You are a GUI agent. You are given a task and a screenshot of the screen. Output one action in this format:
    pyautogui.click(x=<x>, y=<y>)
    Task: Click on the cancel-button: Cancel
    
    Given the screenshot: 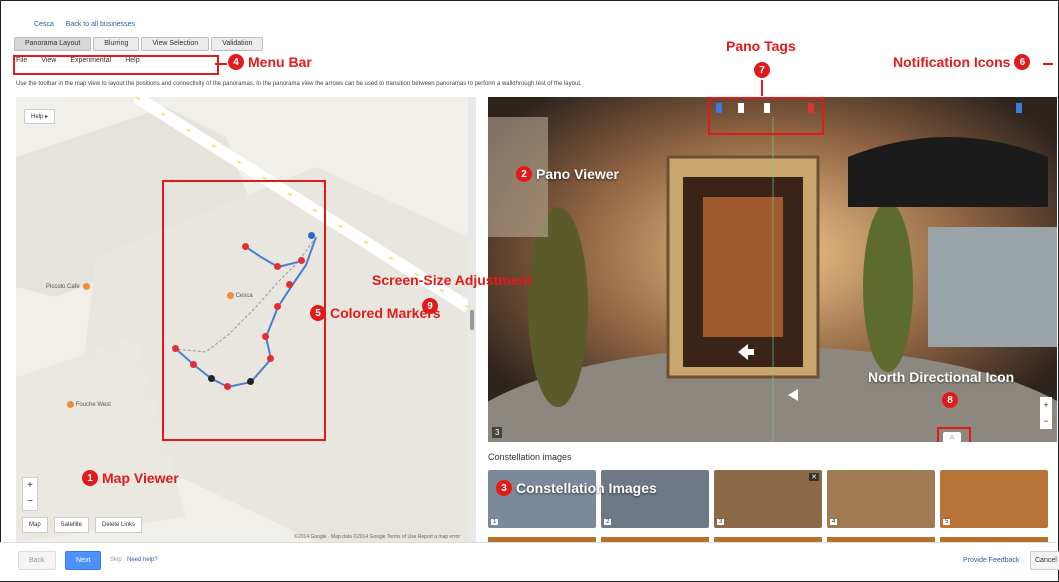 What is the action you would take?
    pyautogui.click(x=1044, y=560)
    